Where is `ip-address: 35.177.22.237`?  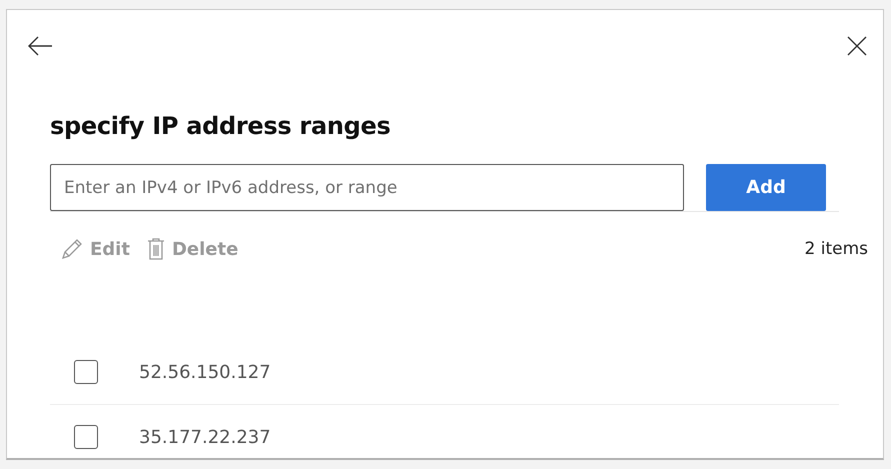 ip-address: 35.177.22.237 is located at coordinates (205, 437).